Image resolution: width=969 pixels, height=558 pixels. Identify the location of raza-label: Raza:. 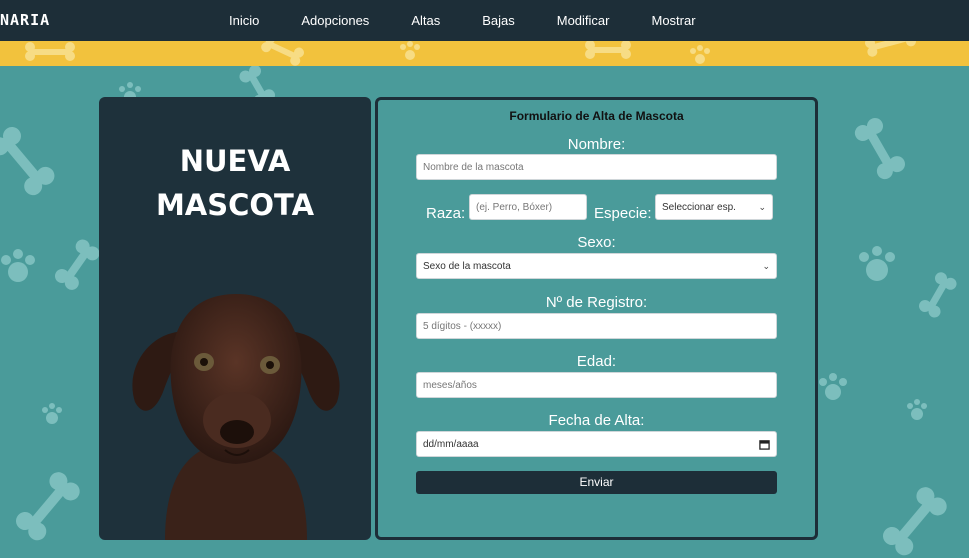
(446, 213).